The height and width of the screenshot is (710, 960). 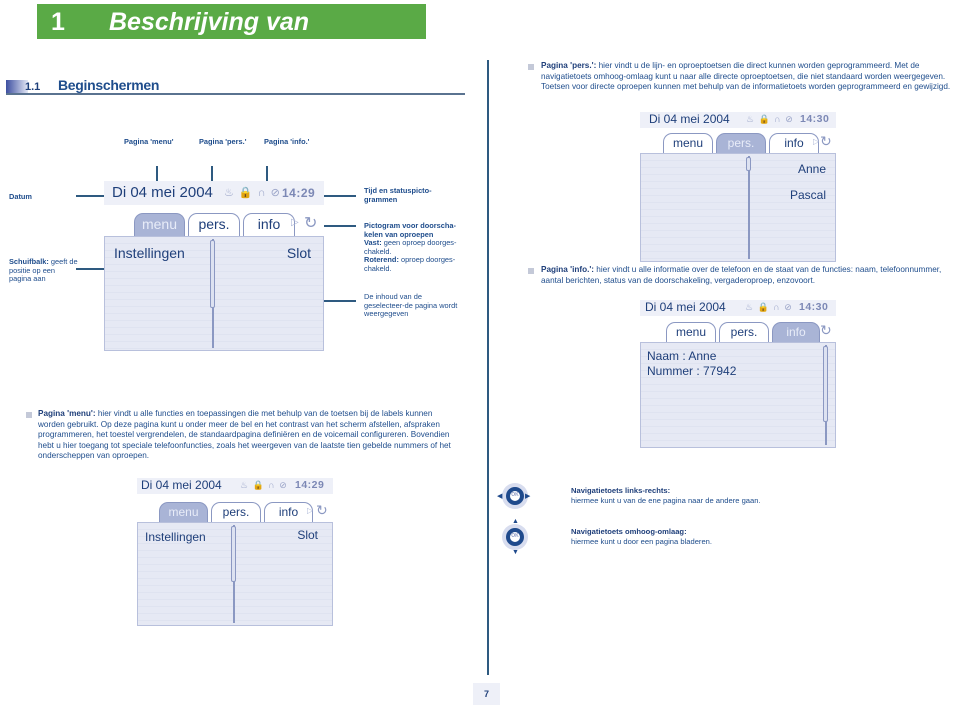 I want to click on column-separator, so click(x=749, y=207).